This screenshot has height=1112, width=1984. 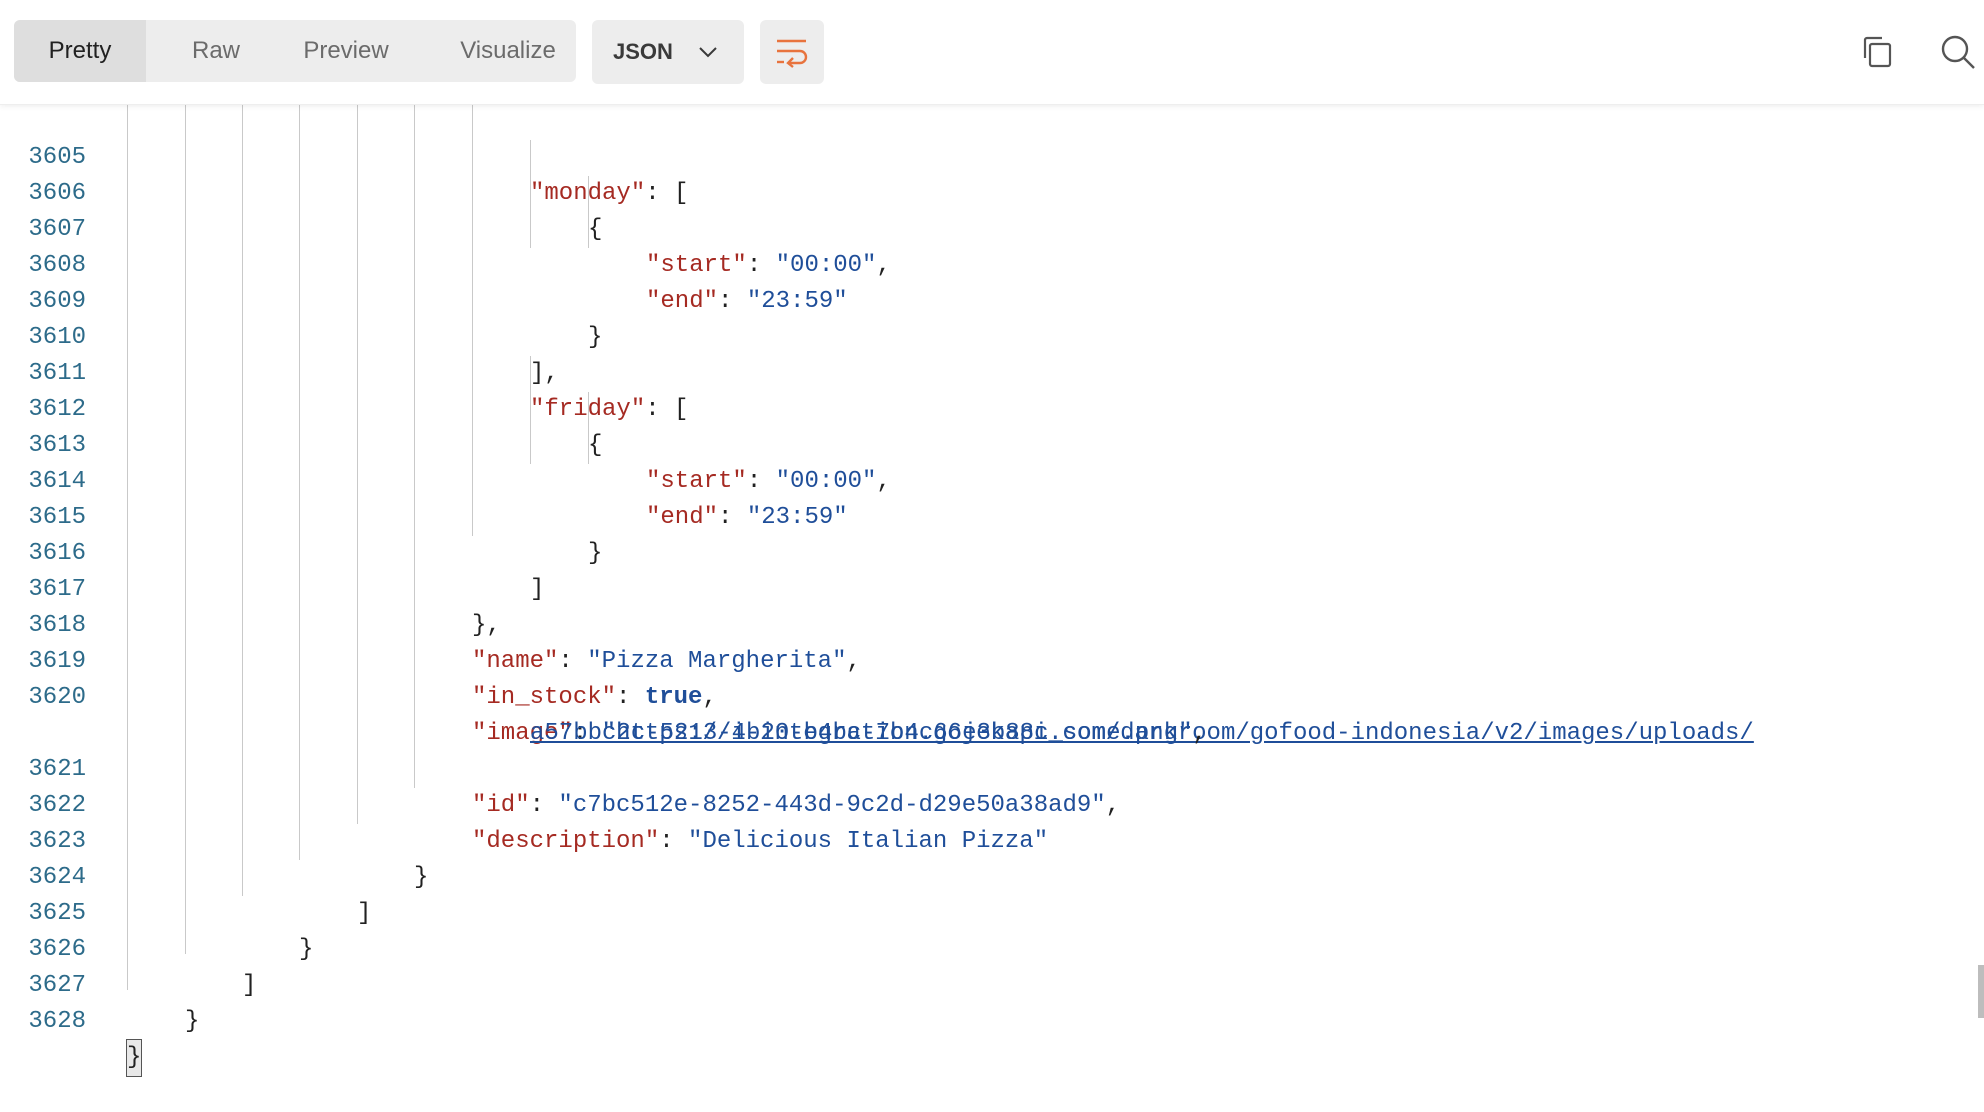 I want to click on code-line: 3617 },, so click(x=250, y=587).